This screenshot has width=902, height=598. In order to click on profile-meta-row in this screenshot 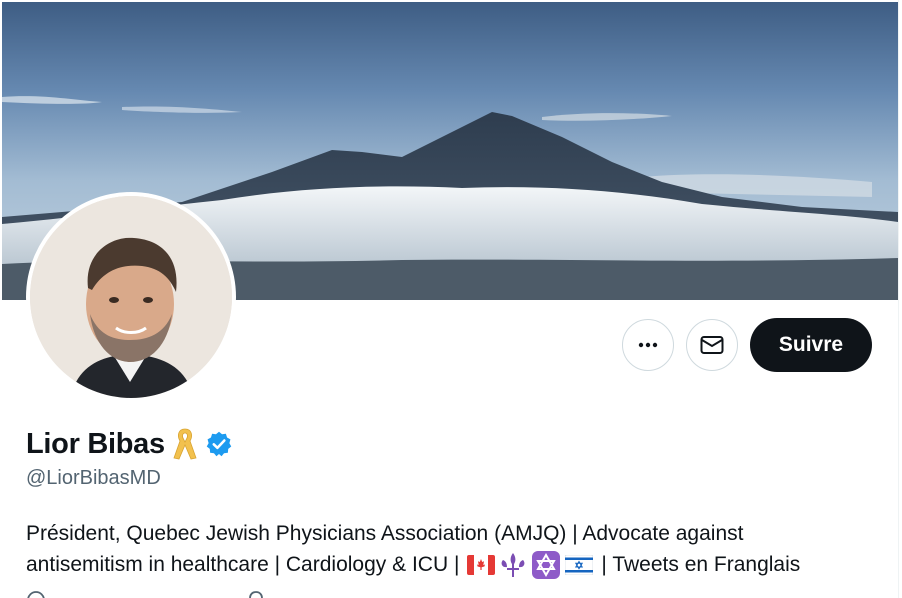, I will do `click(146, 594)`.